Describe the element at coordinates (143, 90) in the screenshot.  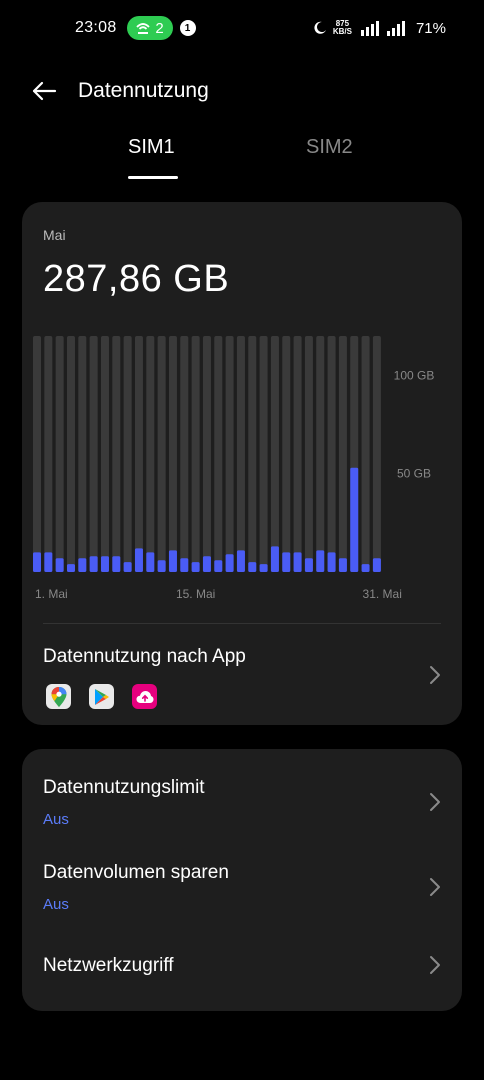
I see `page-title: Datennutzung` at that location.